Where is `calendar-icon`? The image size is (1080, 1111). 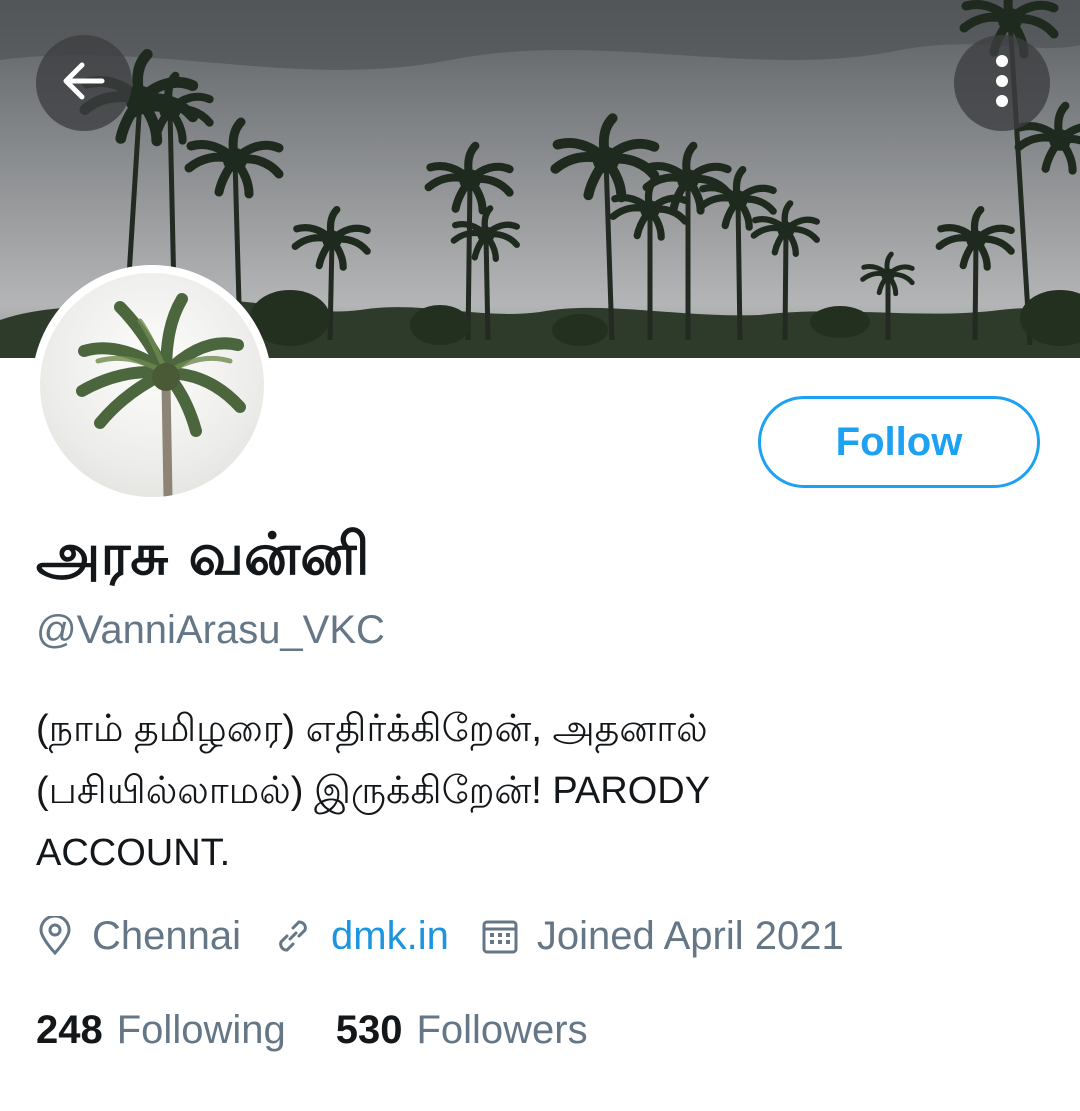 calendar-icon is located at coordinates (500, 936).